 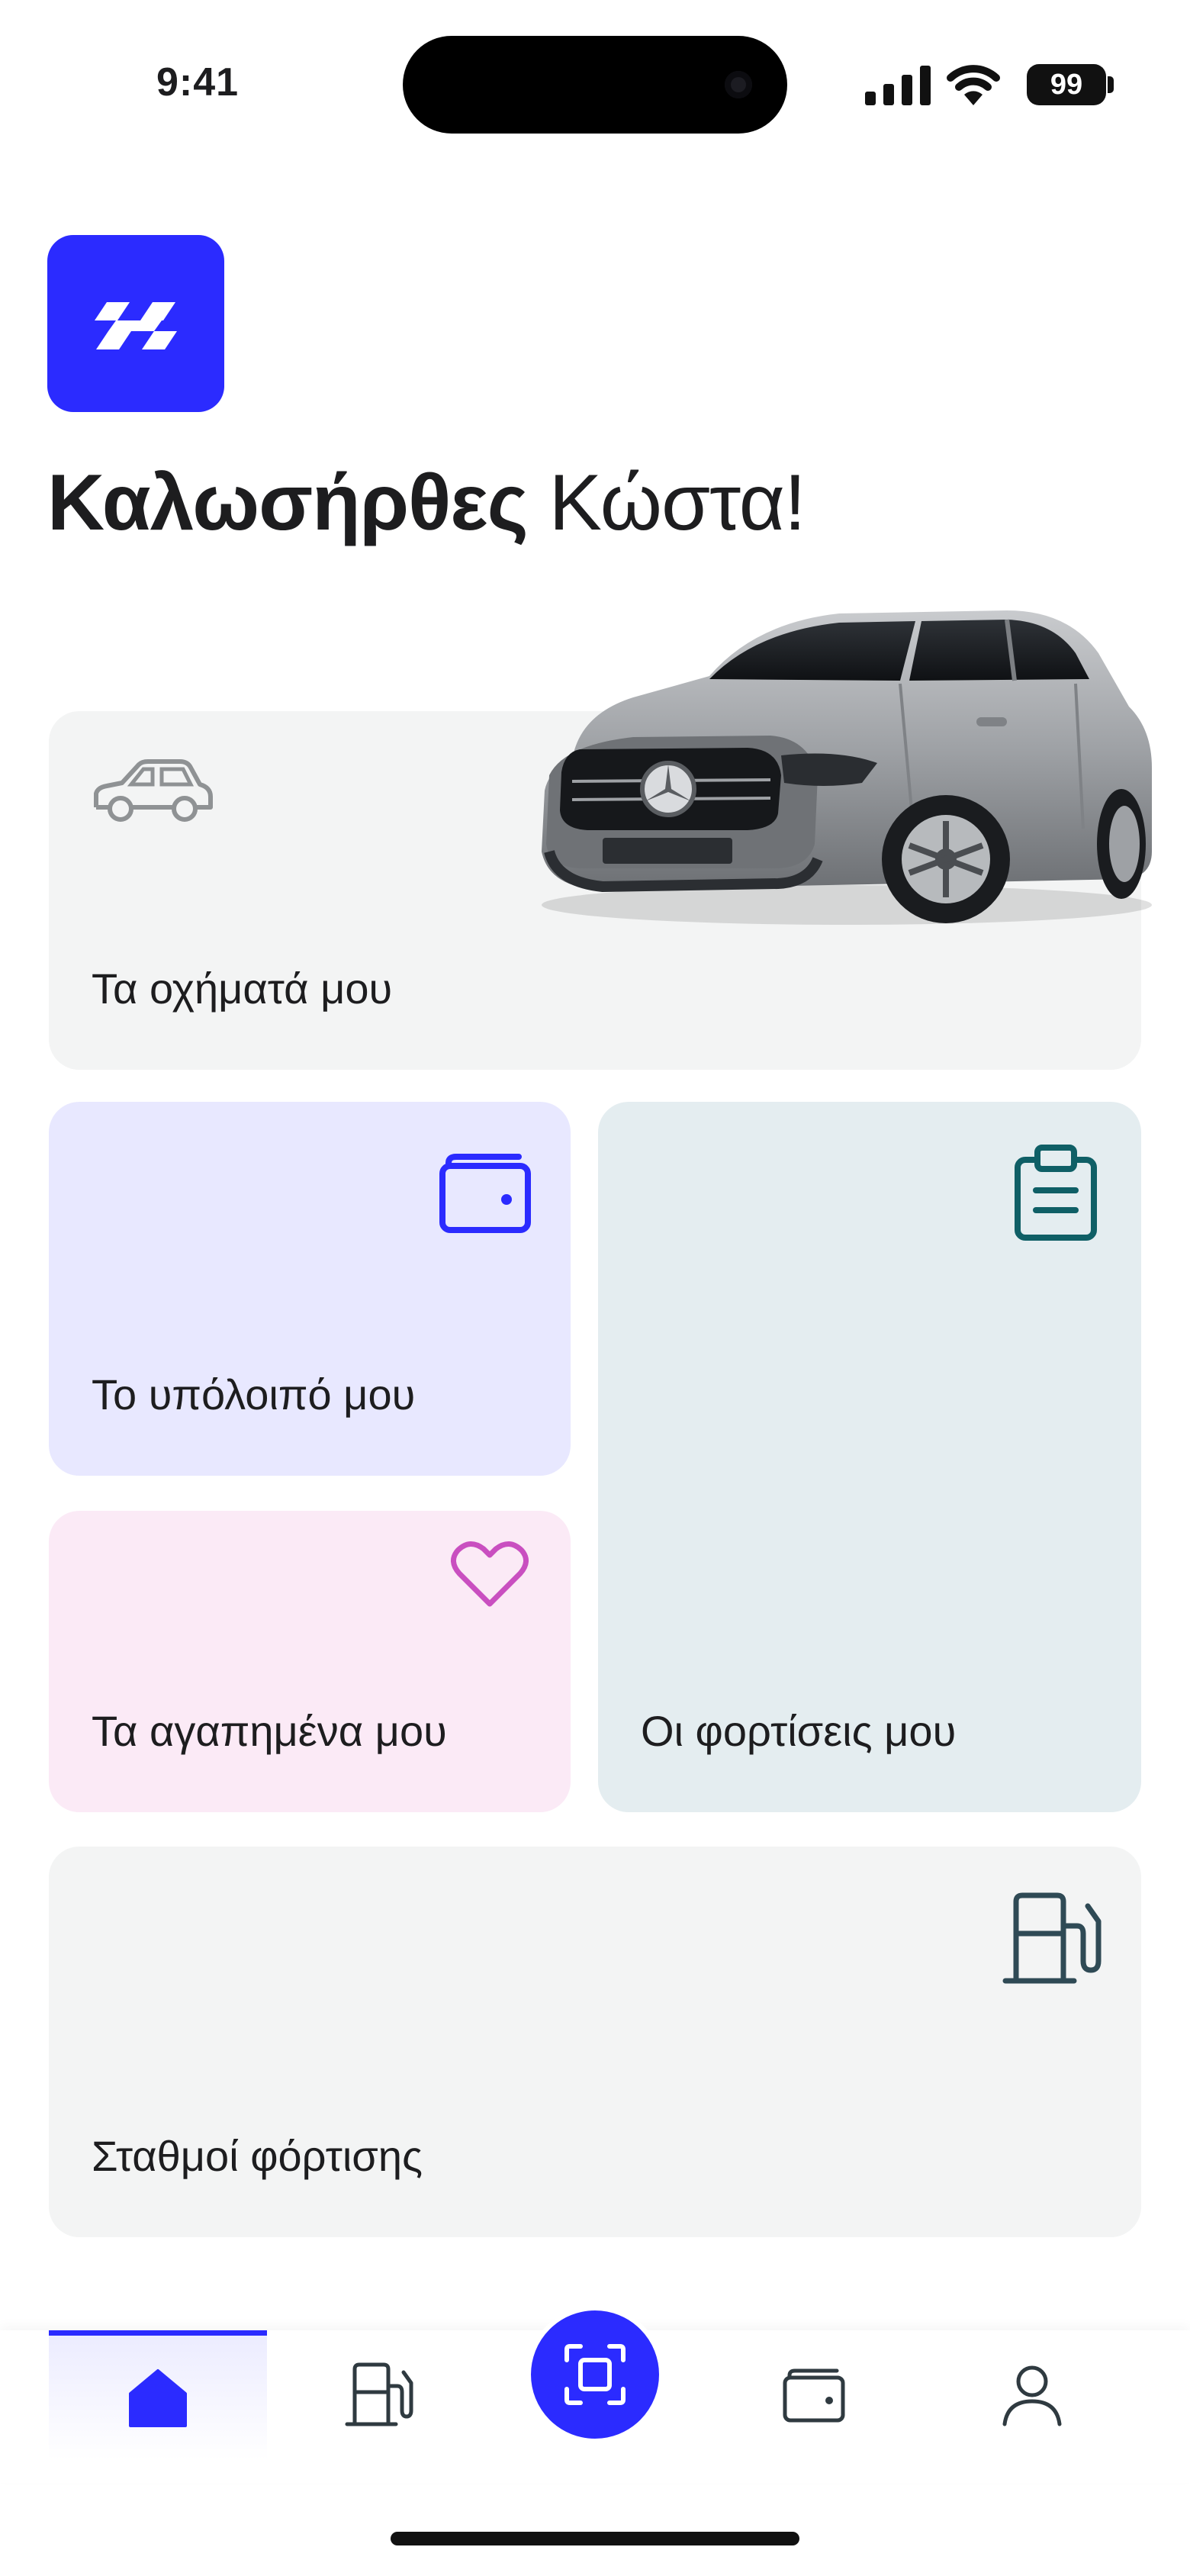 I want to click on dynamic-island, so click(x=595, y=85).